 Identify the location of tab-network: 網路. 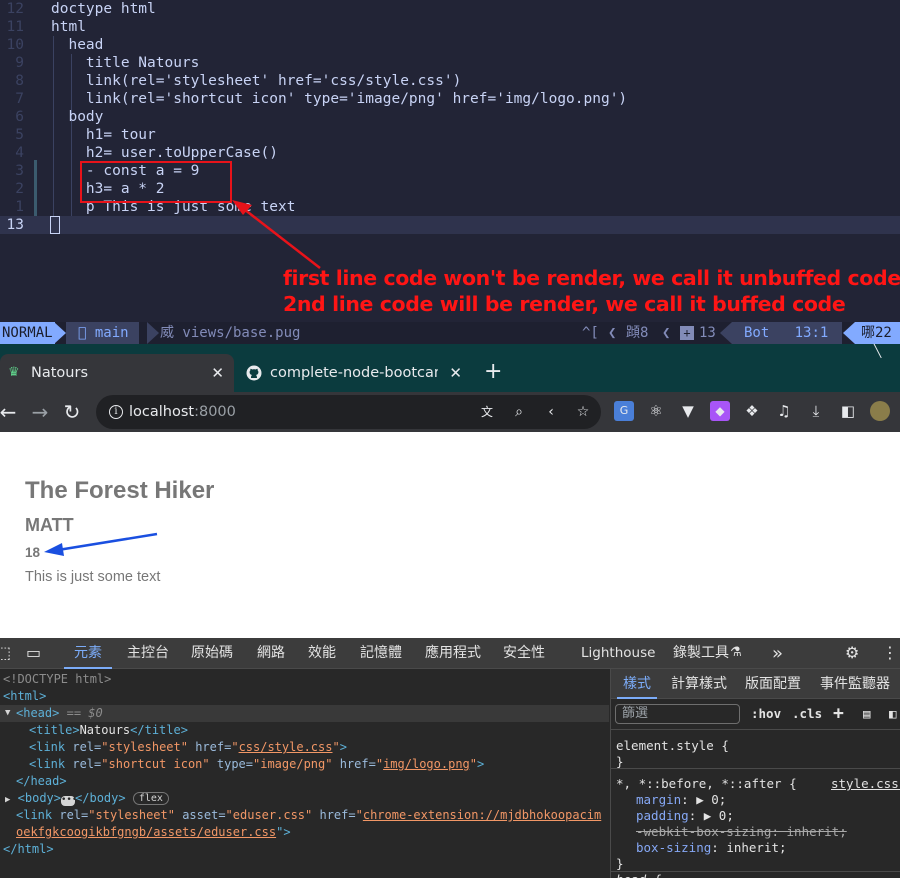
(271, 653).